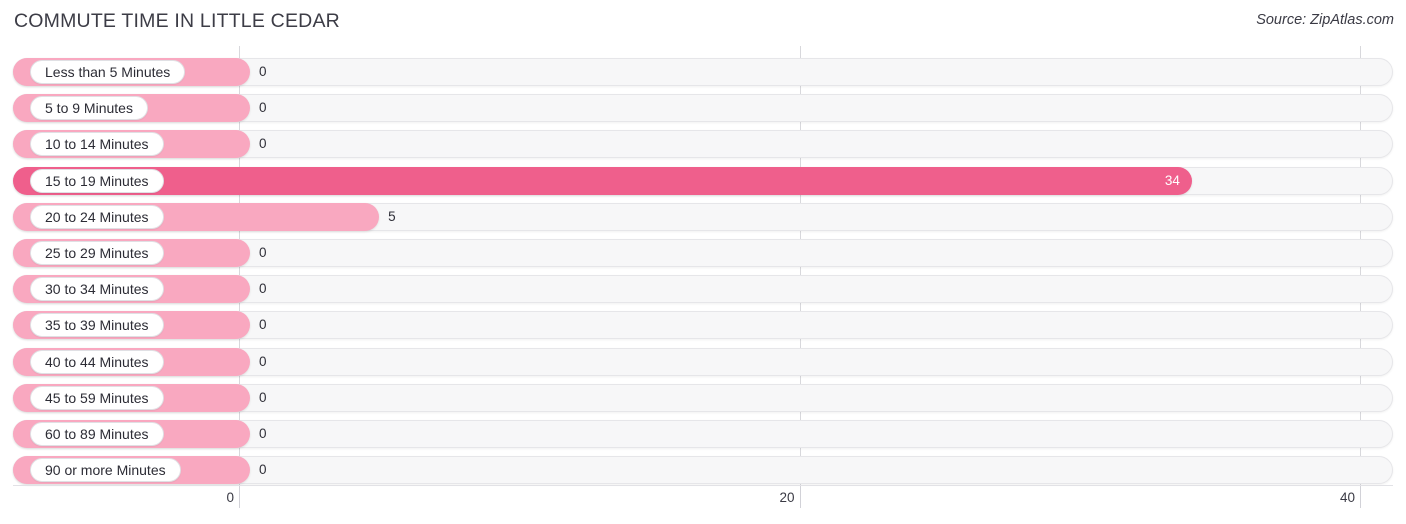 The width and height of the screenshot is (1406, 524). I want to click on bar-row: 90 or more Minutes 0, so click(703, 471).